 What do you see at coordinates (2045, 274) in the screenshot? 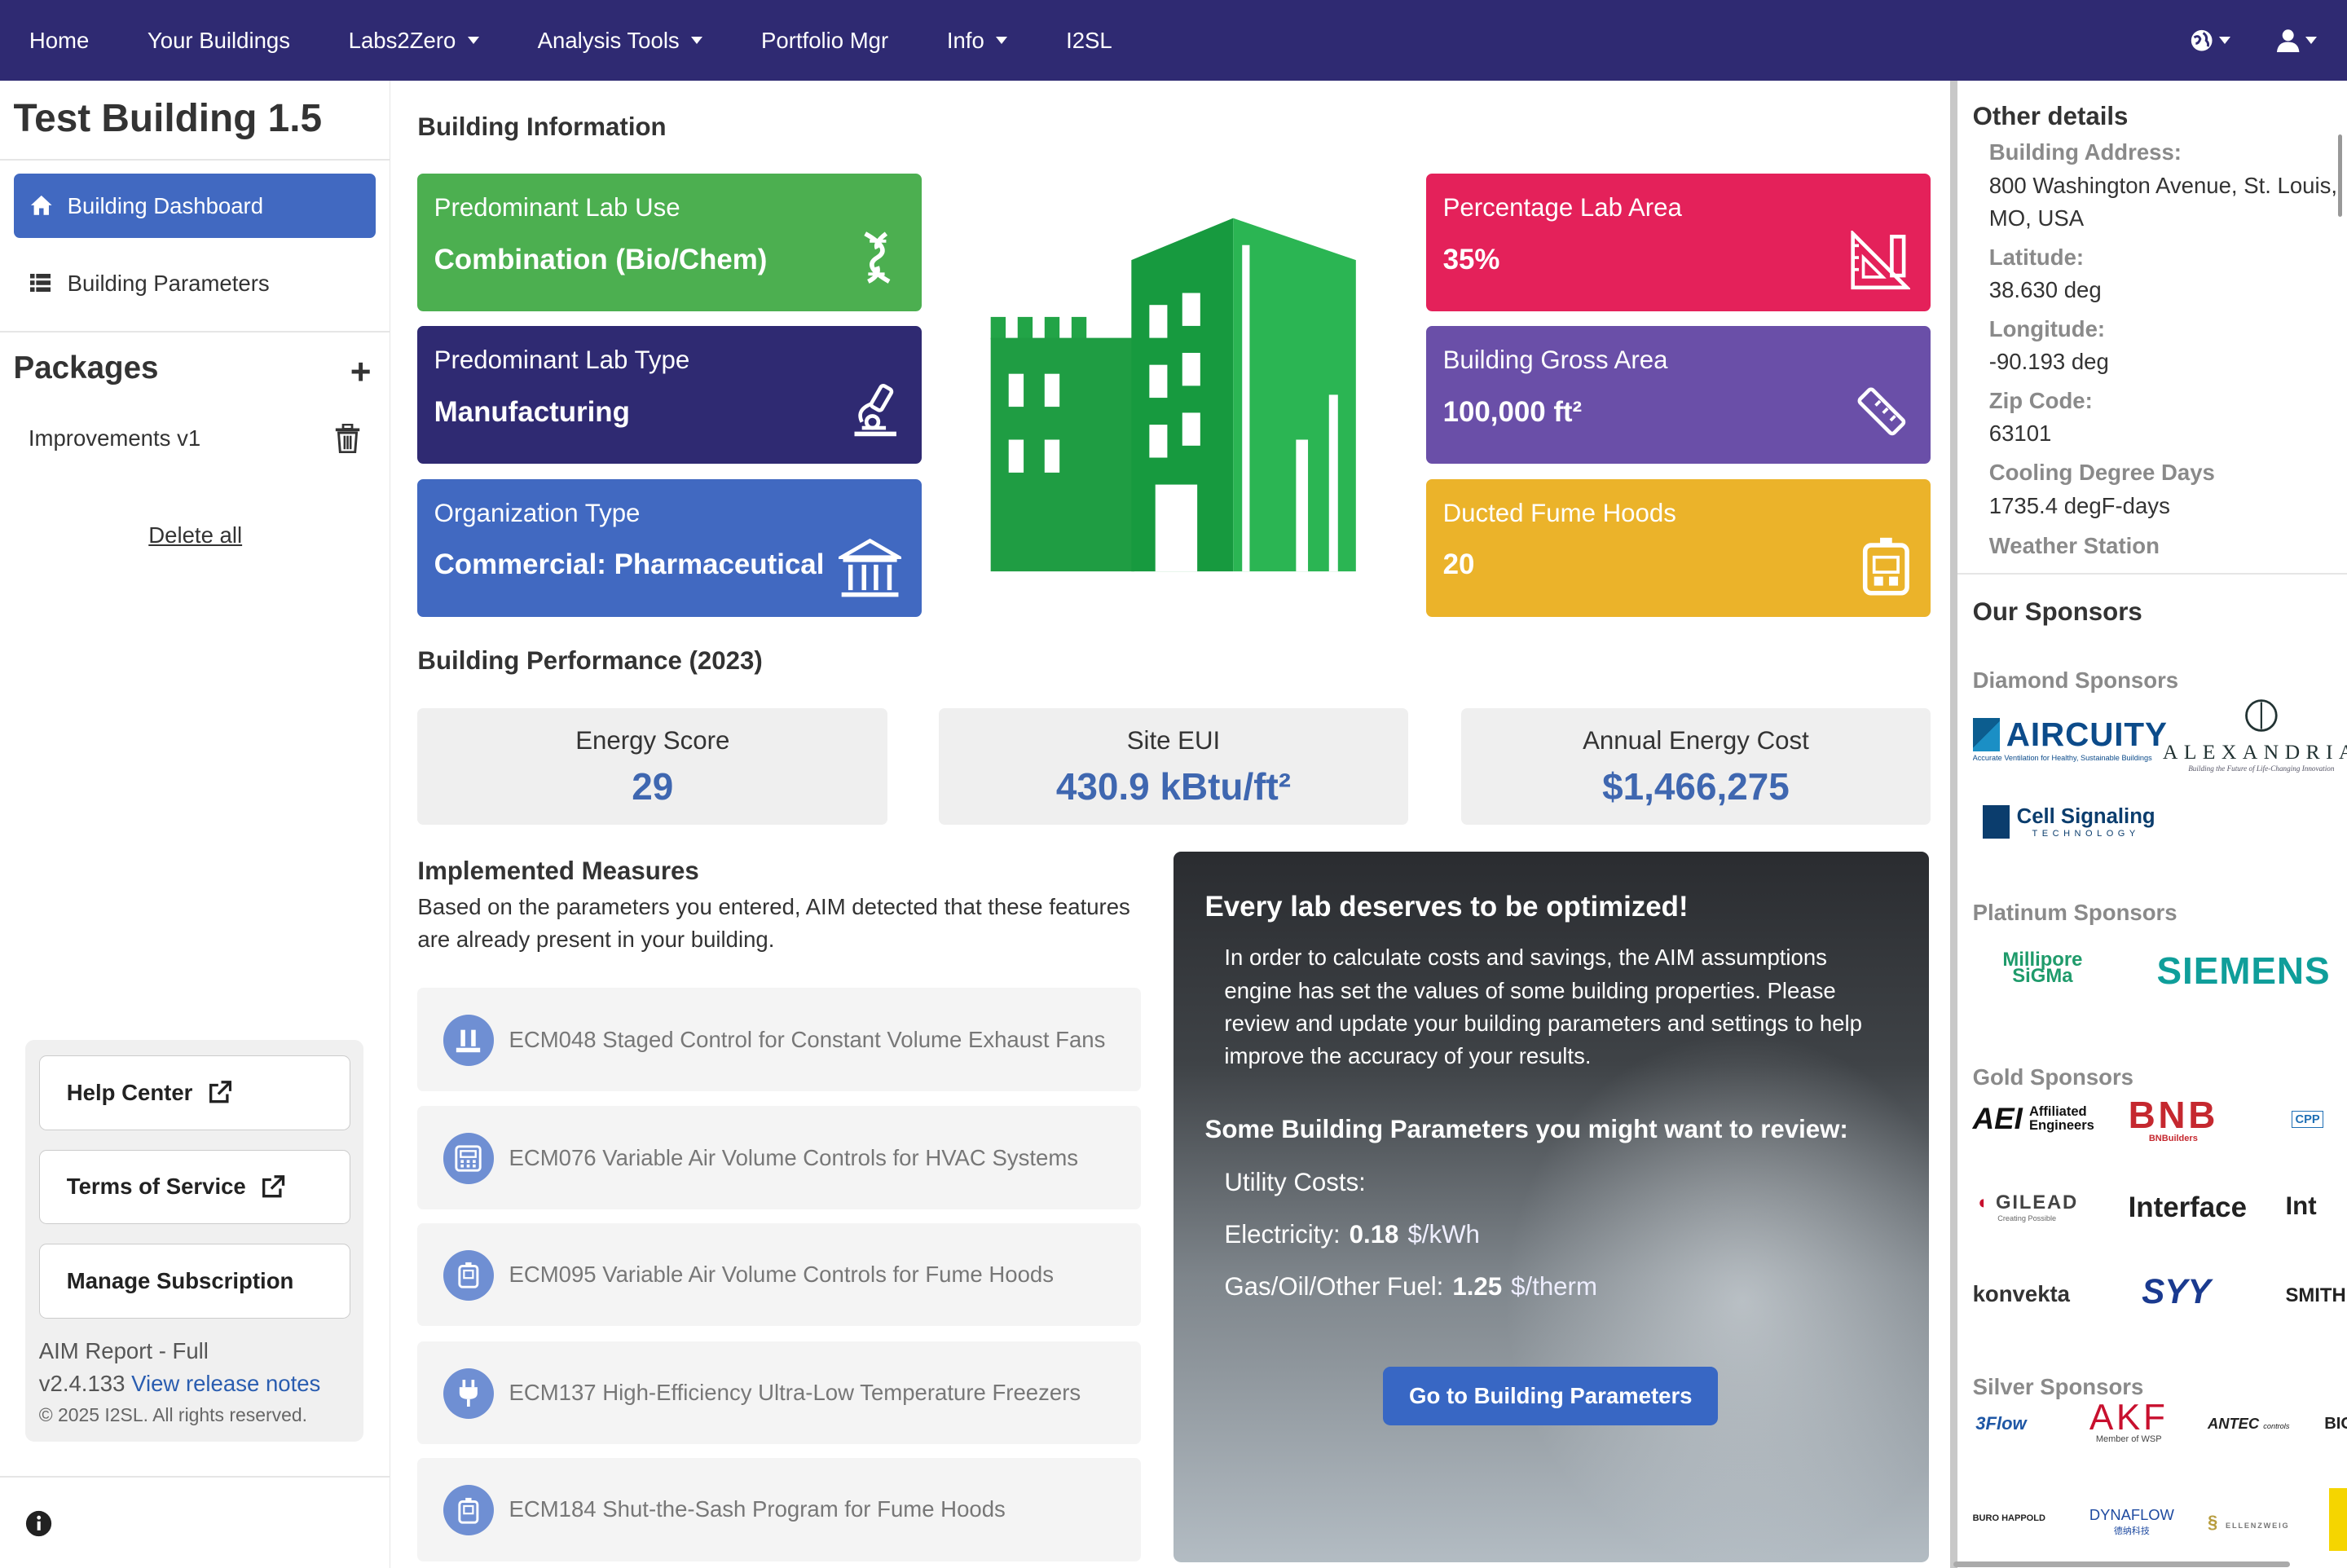
I see `detail-latitude: Latitude: 38.630 deg` at bounding box center [2045, 274].